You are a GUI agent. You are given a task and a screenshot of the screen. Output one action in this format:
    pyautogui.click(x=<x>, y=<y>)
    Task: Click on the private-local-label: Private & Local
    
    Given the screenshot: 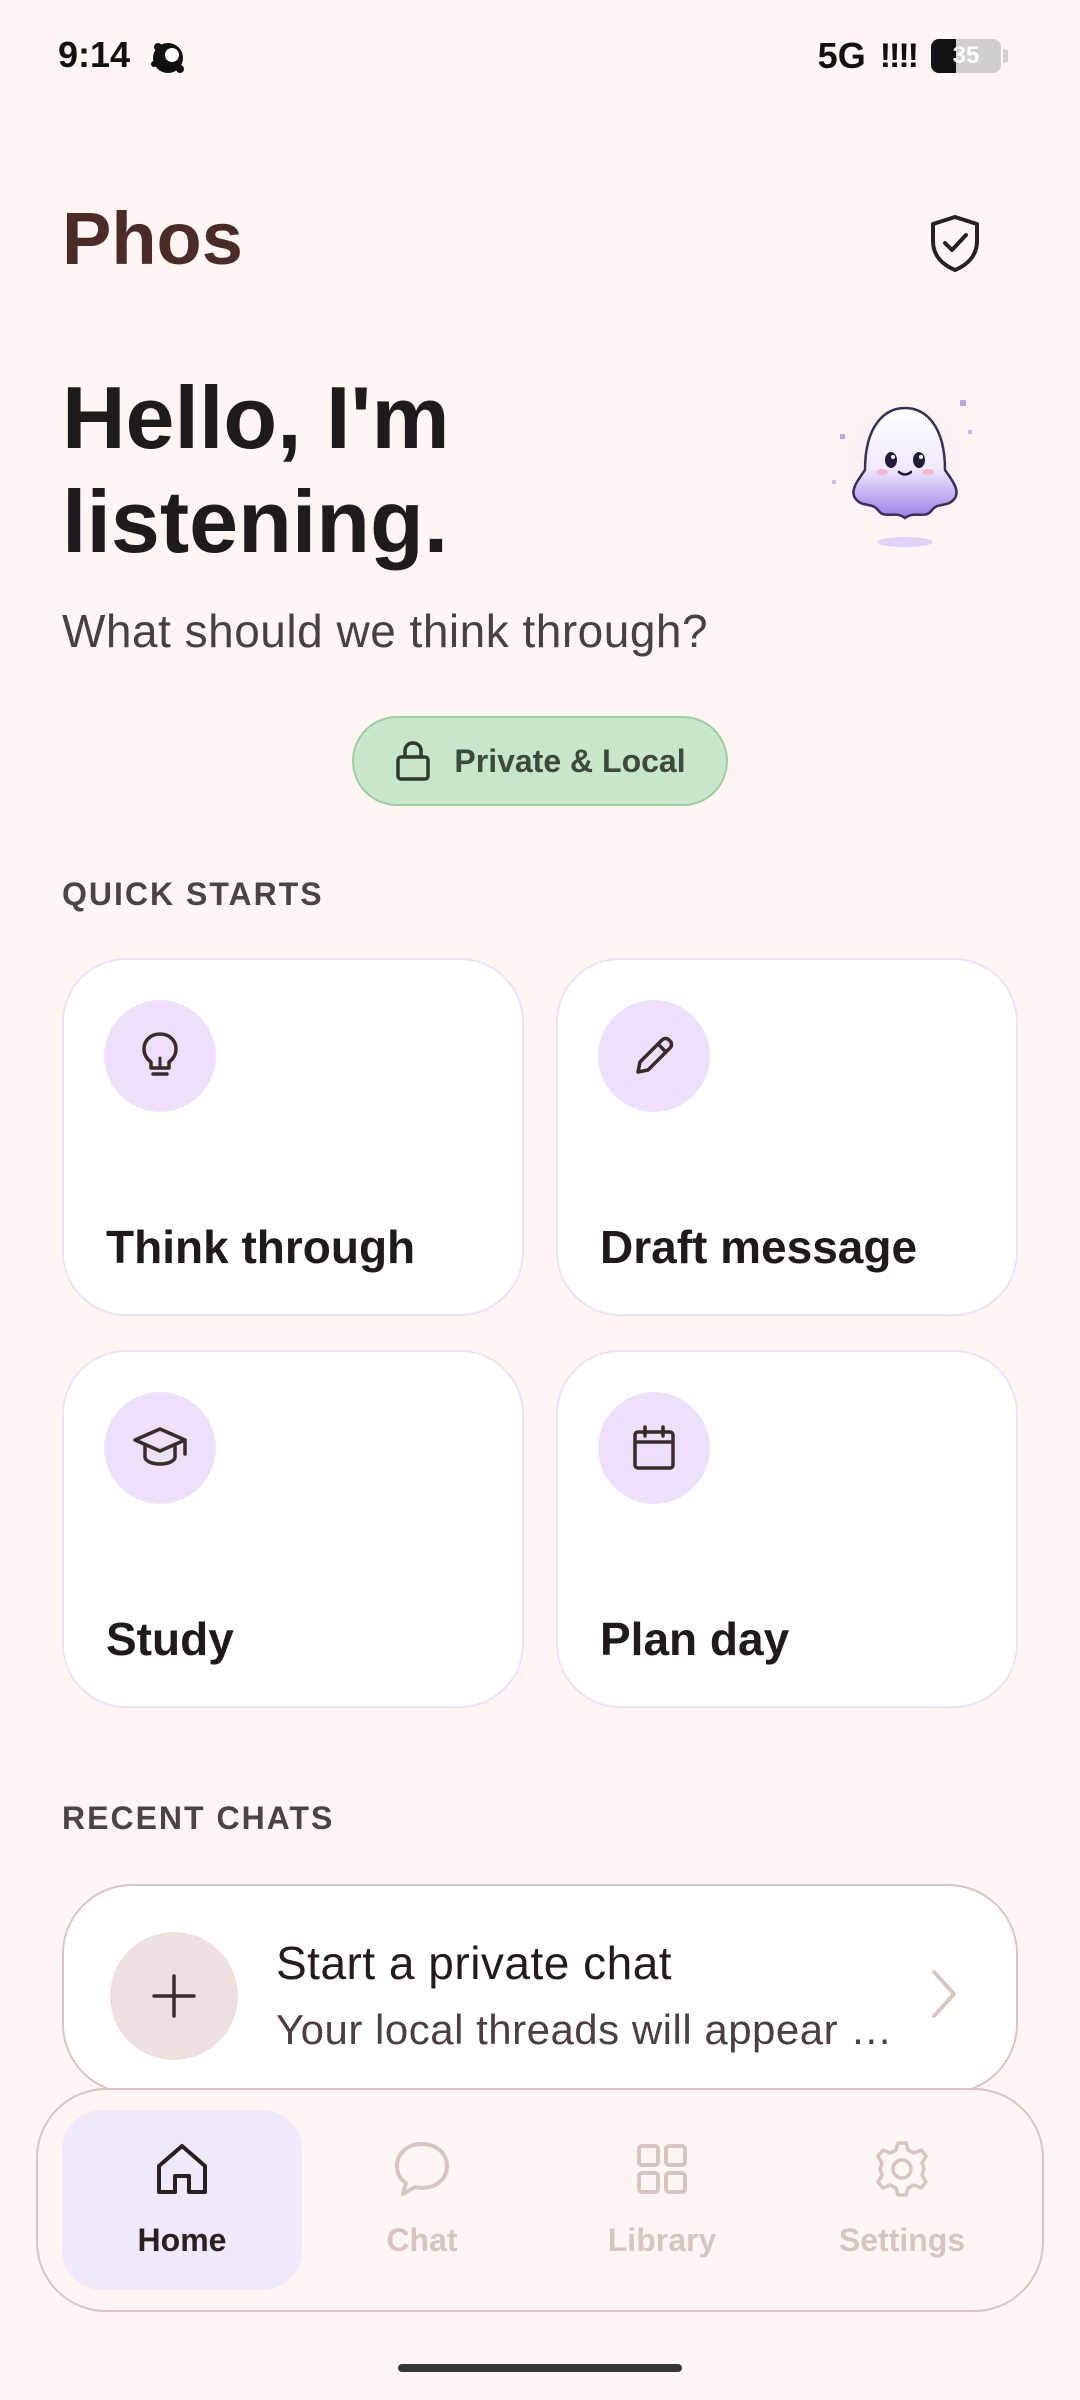 What is the action you would take?
    pyautogui.click(x=570, y=760)
    